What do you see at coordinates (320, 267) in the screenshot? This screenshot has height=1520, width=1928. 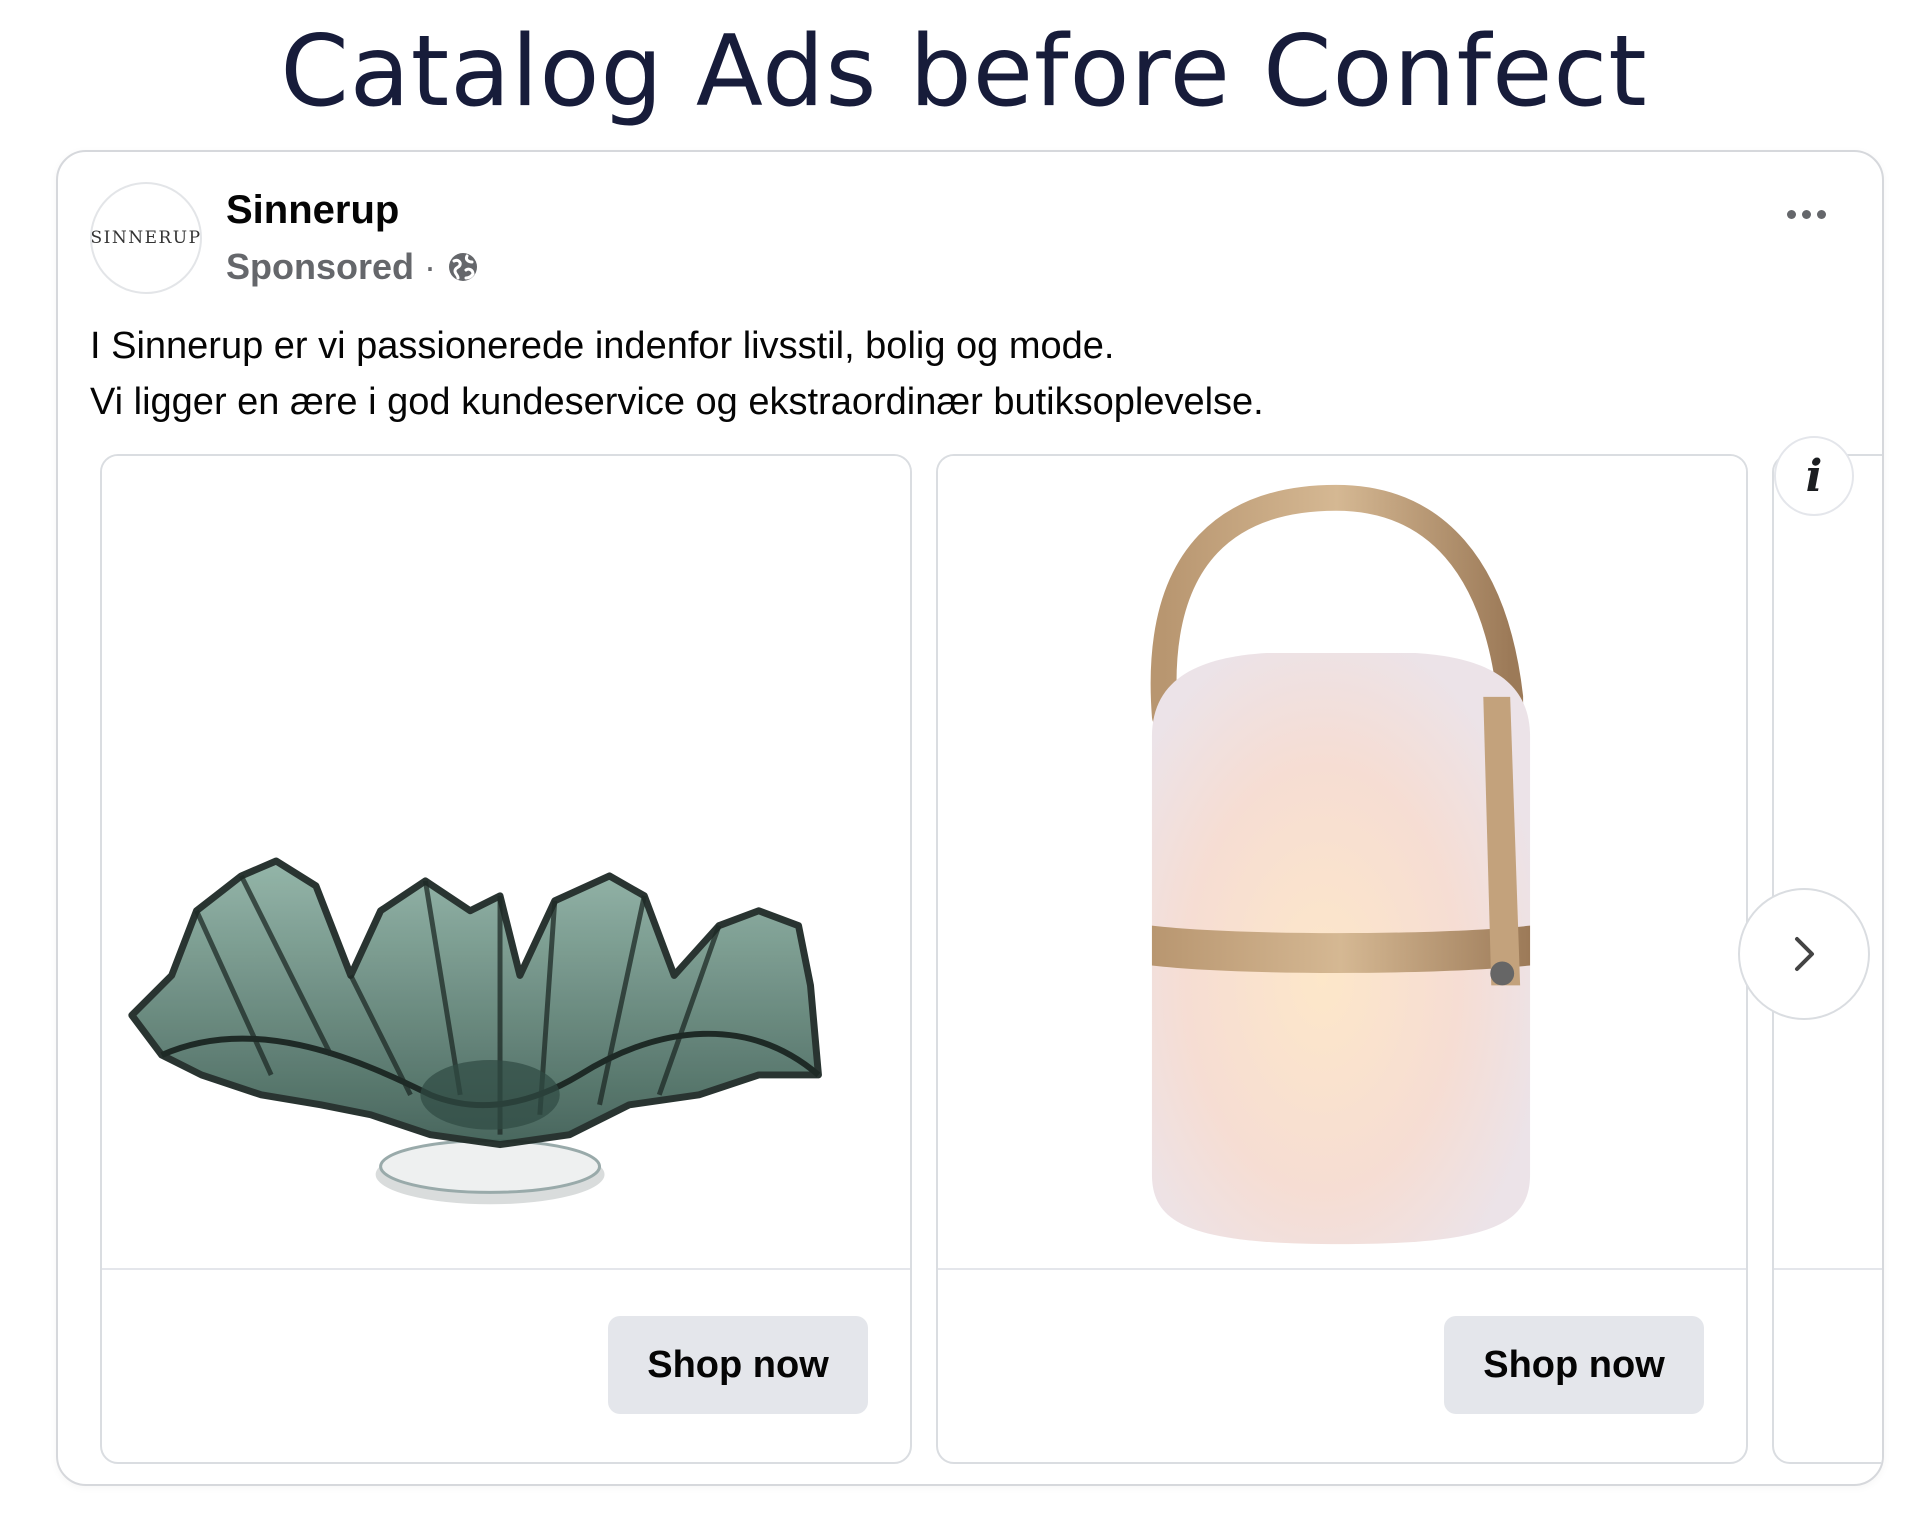 I see `sponsored-label: Sponsored` at bounding box center [320, 267].